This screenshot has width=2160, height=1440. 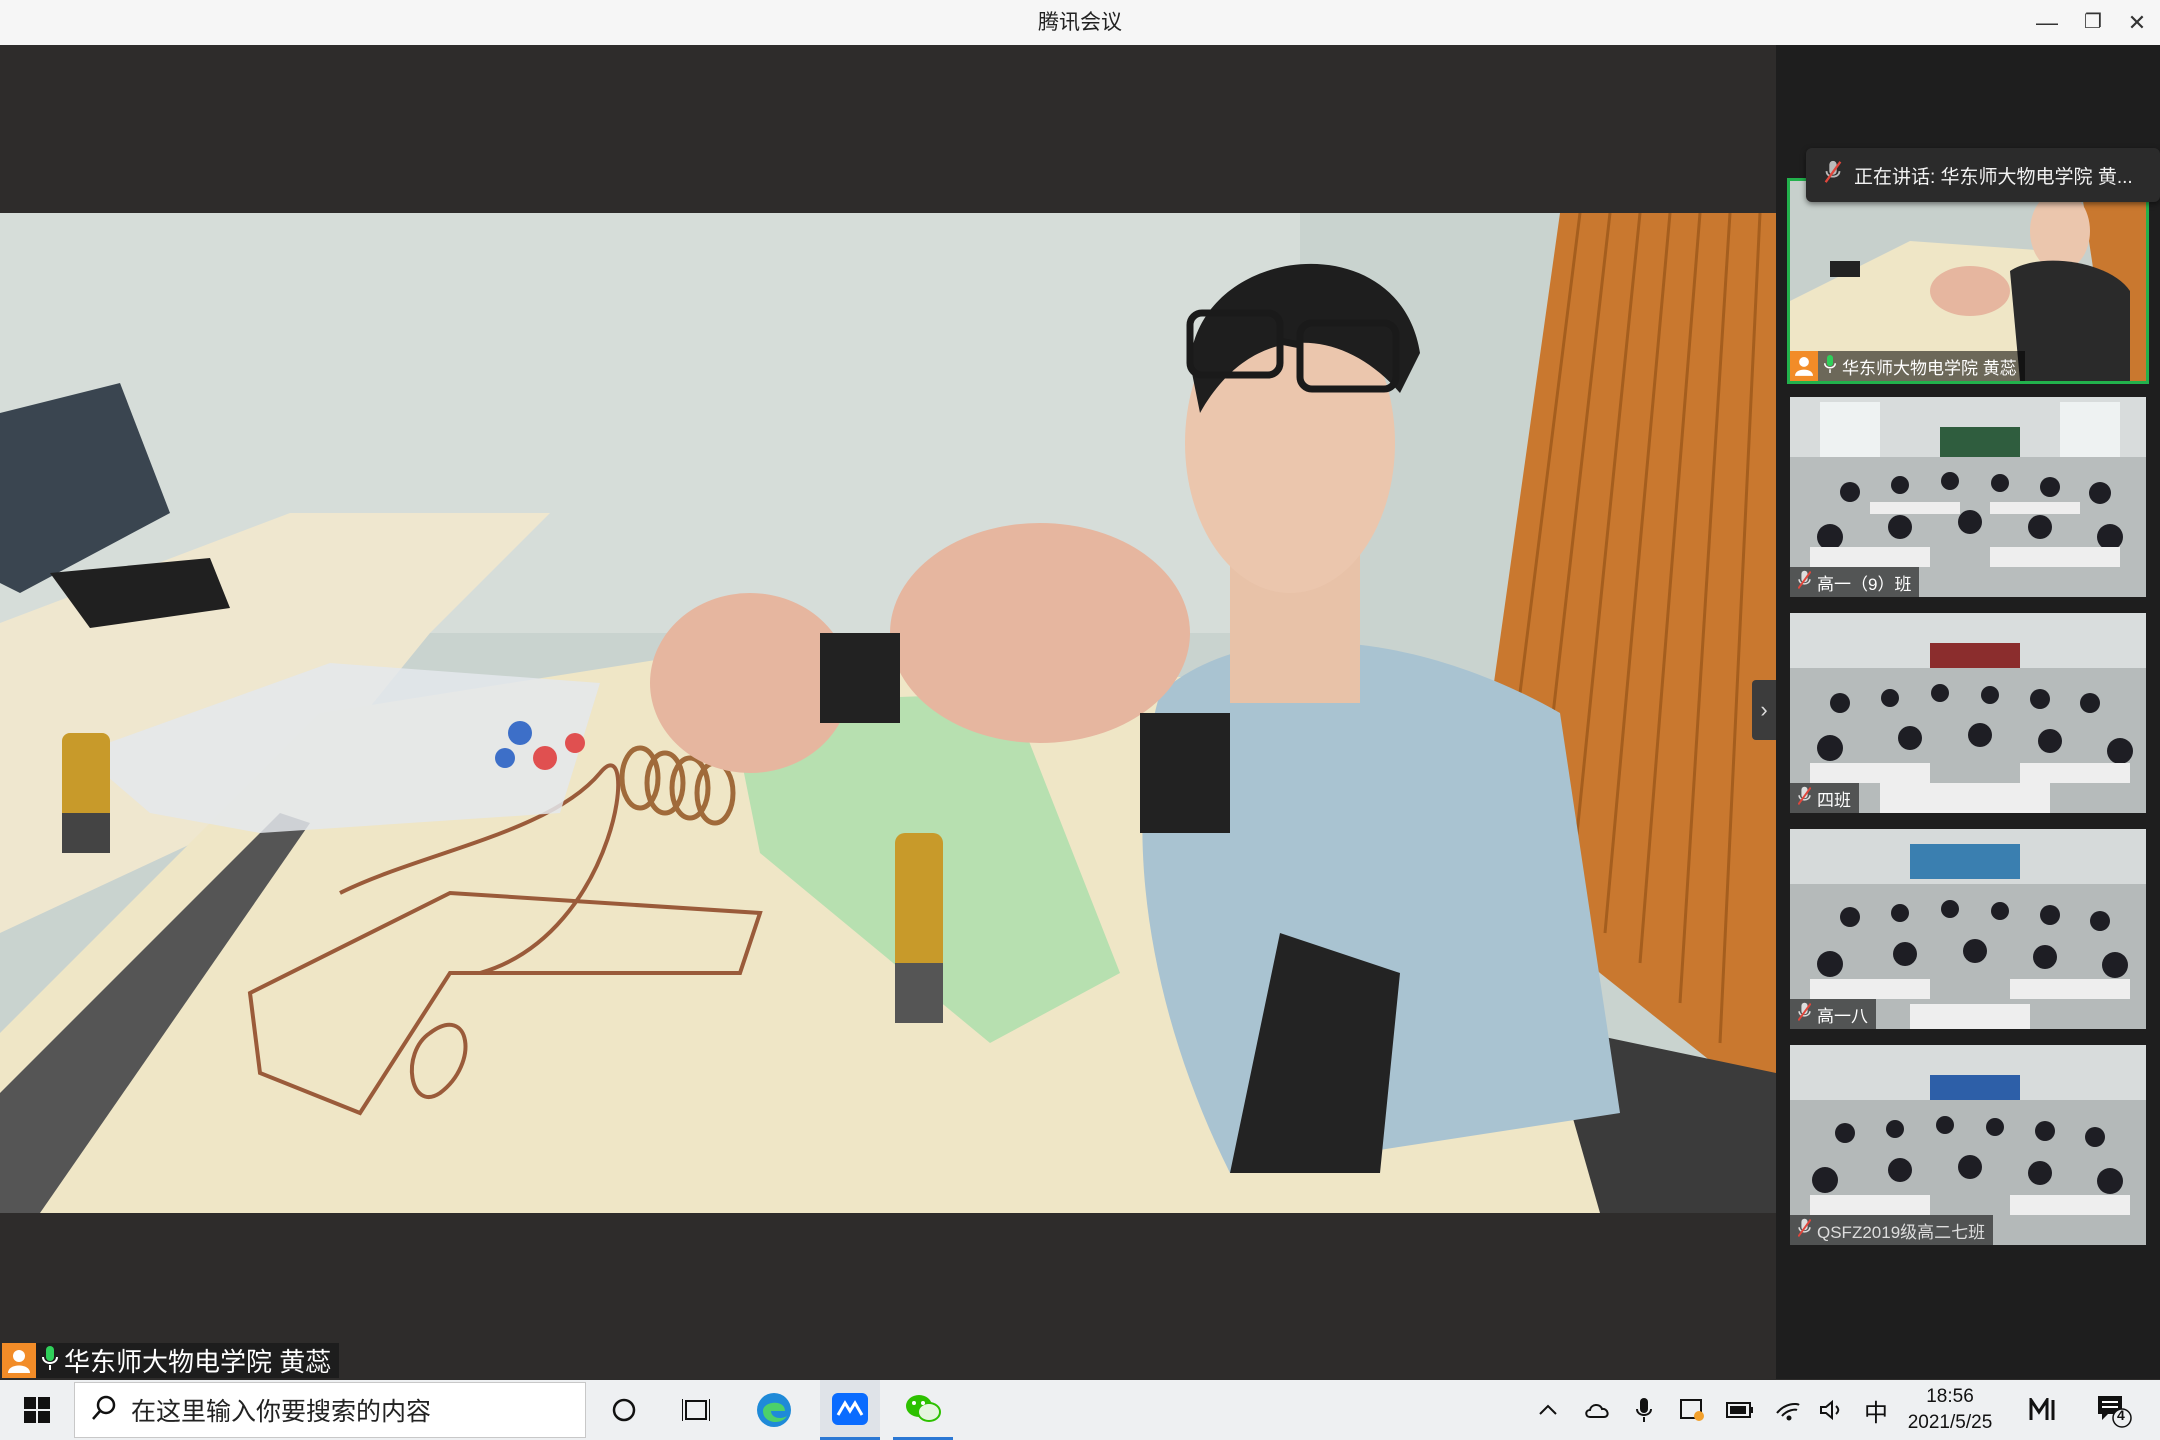 I want to click on participant-label: 四班, so click(x=1824, y=798).